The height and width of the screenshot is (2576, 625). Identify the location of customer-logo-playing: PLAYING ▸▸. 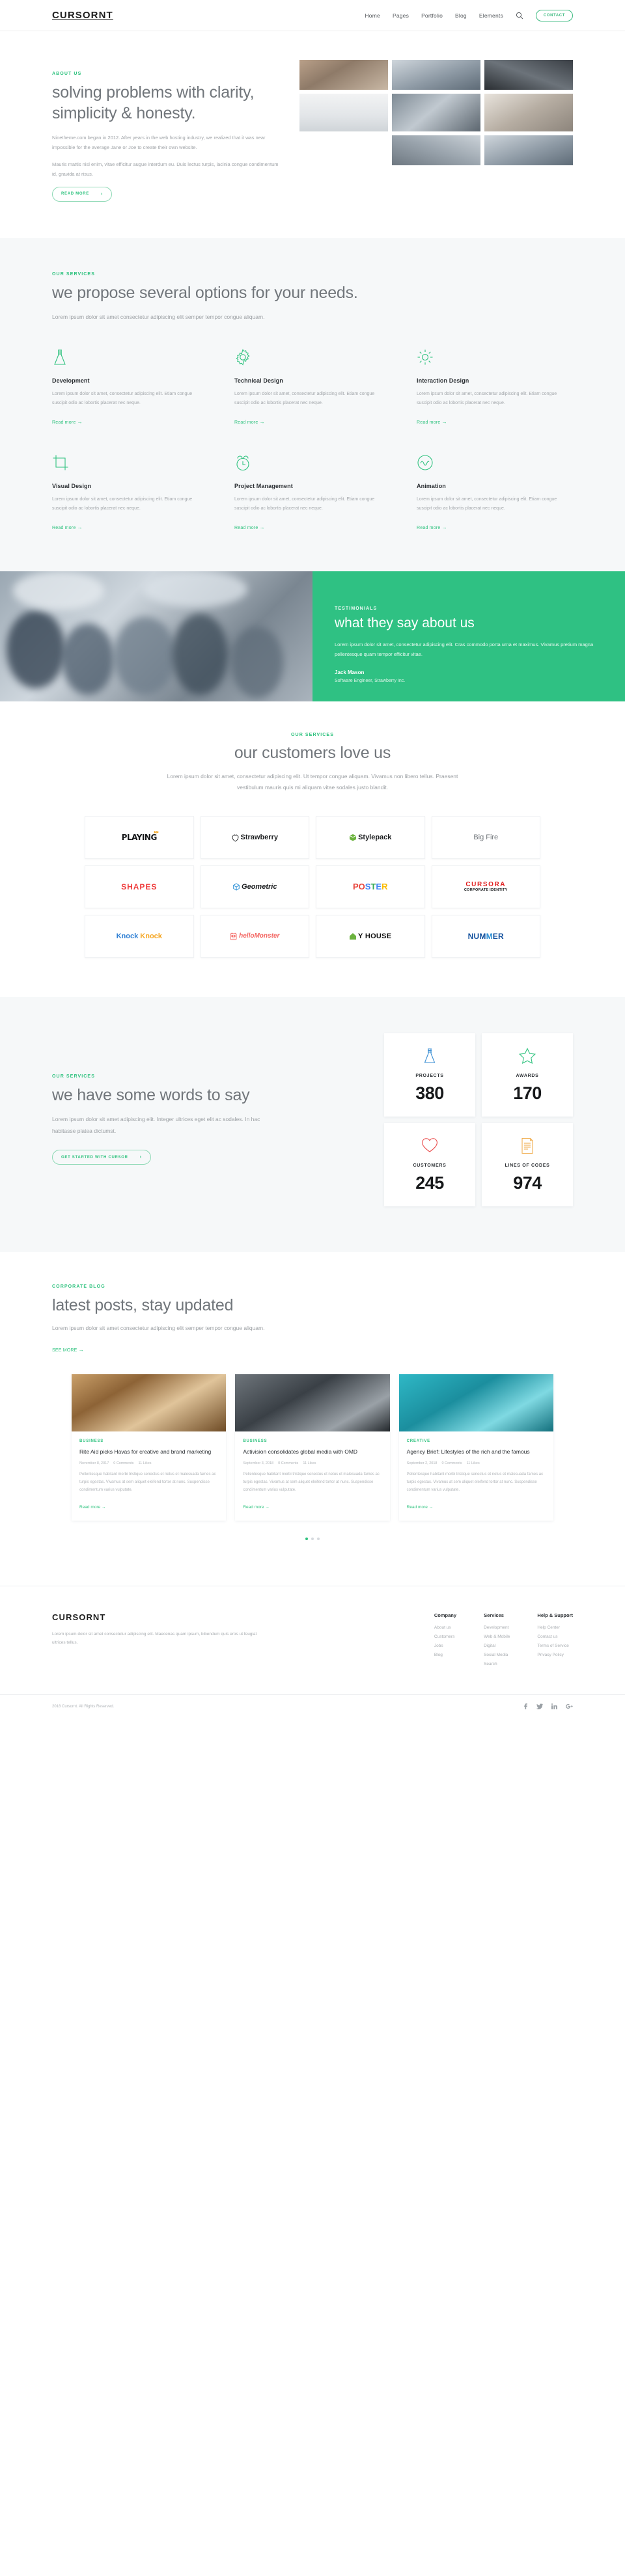
(139, 837).